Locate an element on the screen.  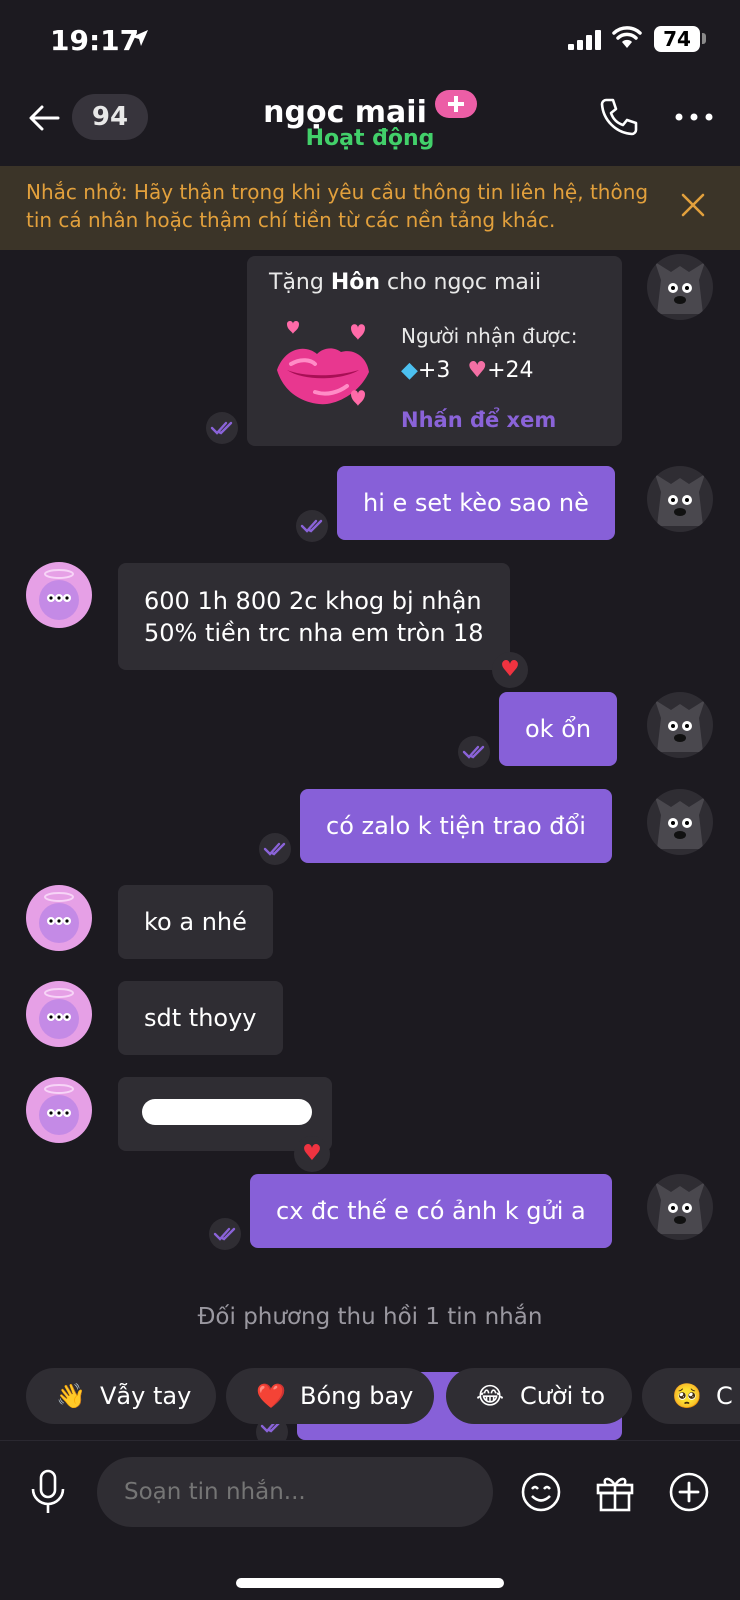
message-composer is located at coordinates (370, 1520).